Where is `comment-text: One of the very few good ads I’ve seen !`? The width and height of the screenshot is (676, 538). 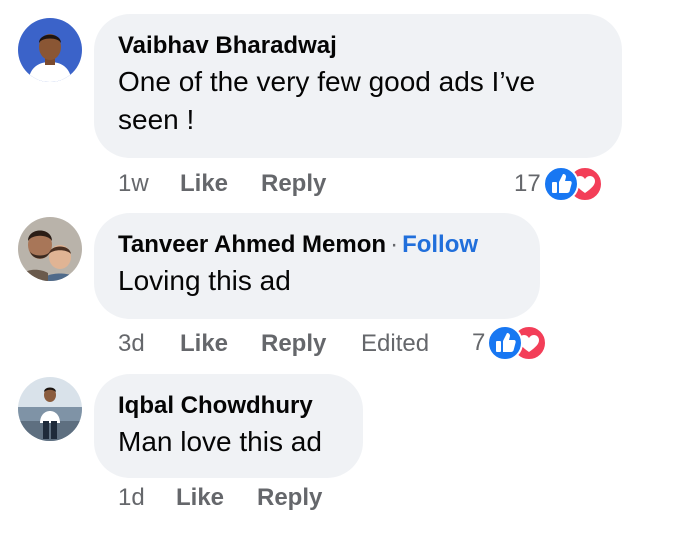
comment-text: One of the very few good ads I’ve seen ! is located at coordinates (358, 101).